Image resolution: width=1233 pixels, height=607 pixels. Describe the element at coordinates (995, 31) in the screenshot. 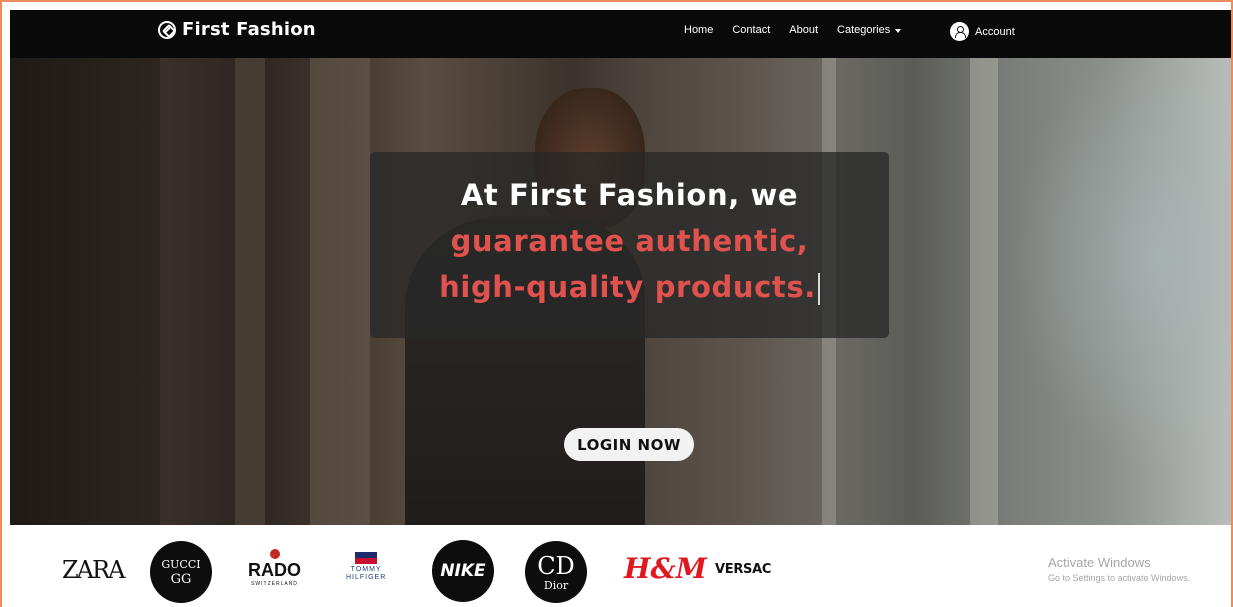

I see `account-label: Account` at that location.